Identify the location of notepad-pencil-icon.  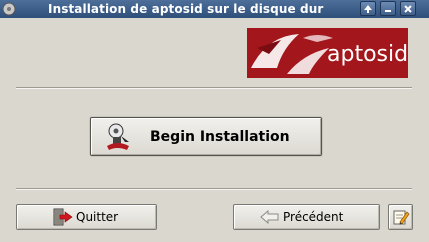
(401, 218).